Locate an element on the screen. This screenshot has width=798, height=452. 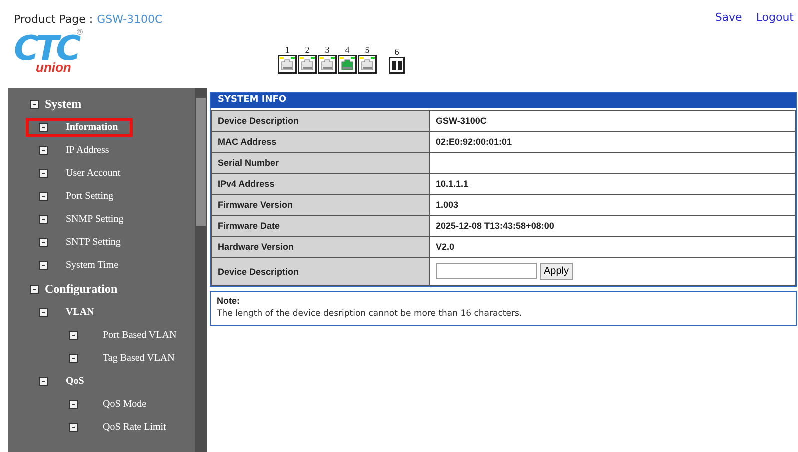
field-label: Serial Number is located at coordinates (321, 163).